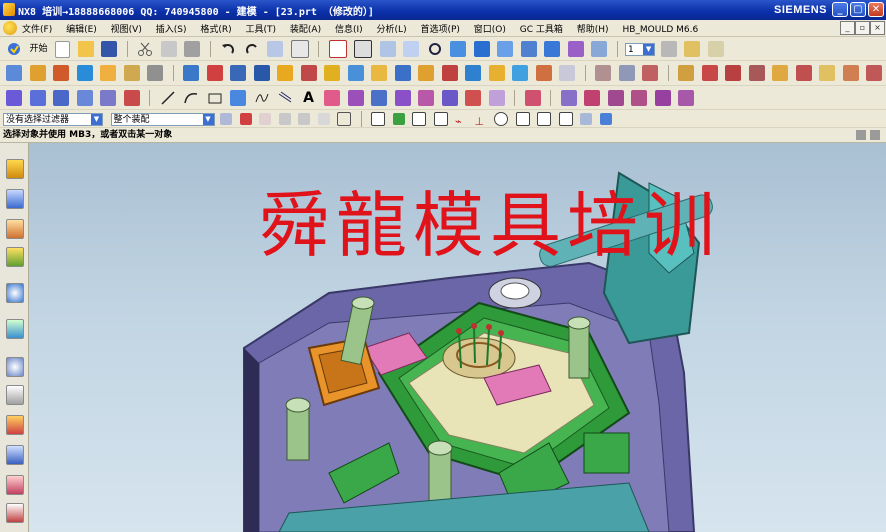  Describe the element at coordinates (473, 98) in the screenshot. I see `trim-curve-icon` at that location.